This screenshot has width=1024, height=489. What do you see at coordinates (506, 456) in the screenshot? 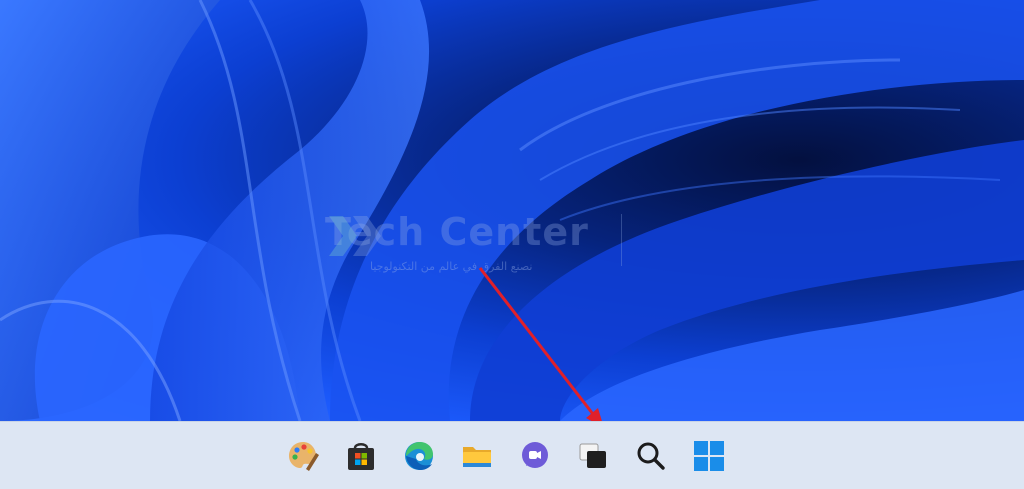
I see `taskbar-icons` at bounding box center [506, 456].